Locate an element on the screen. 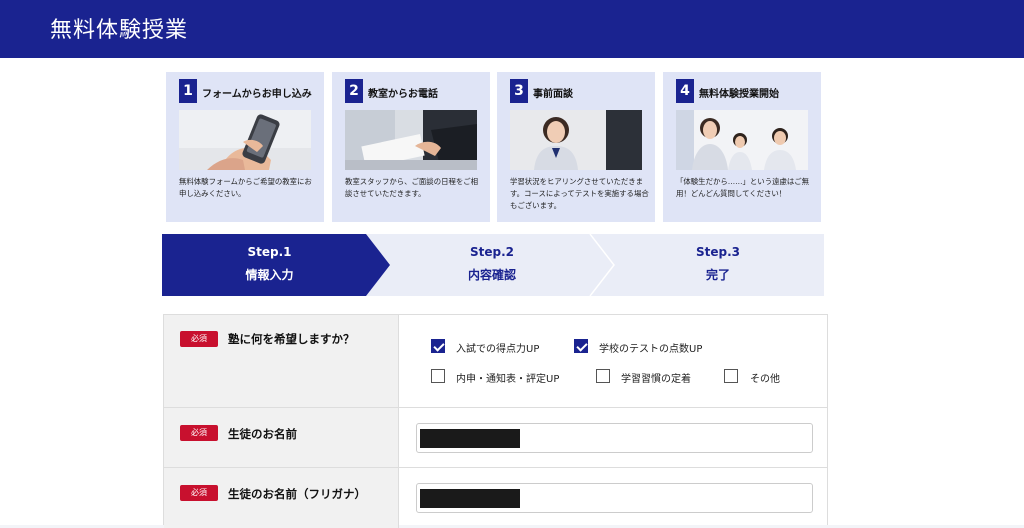 This screenshot has height=528, width=1024. checkbox-label: 学校のテストの点数UP is located at coordinates (651, 349).